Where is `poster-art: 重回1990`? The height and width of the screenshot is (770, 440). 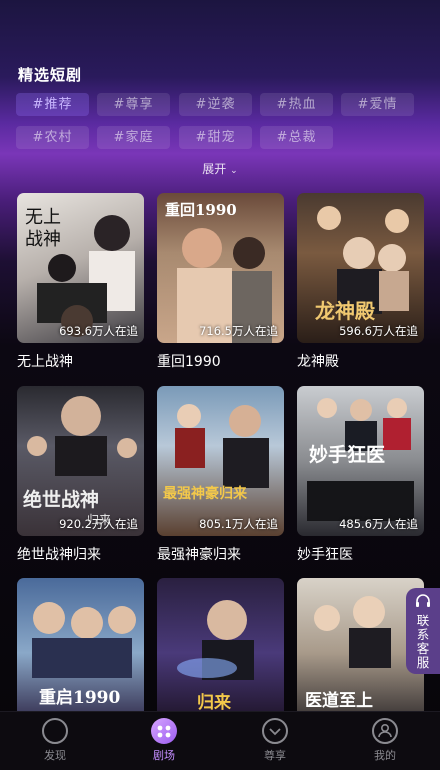 poster-art: 重回1990 is located at coordinates (218, 272).